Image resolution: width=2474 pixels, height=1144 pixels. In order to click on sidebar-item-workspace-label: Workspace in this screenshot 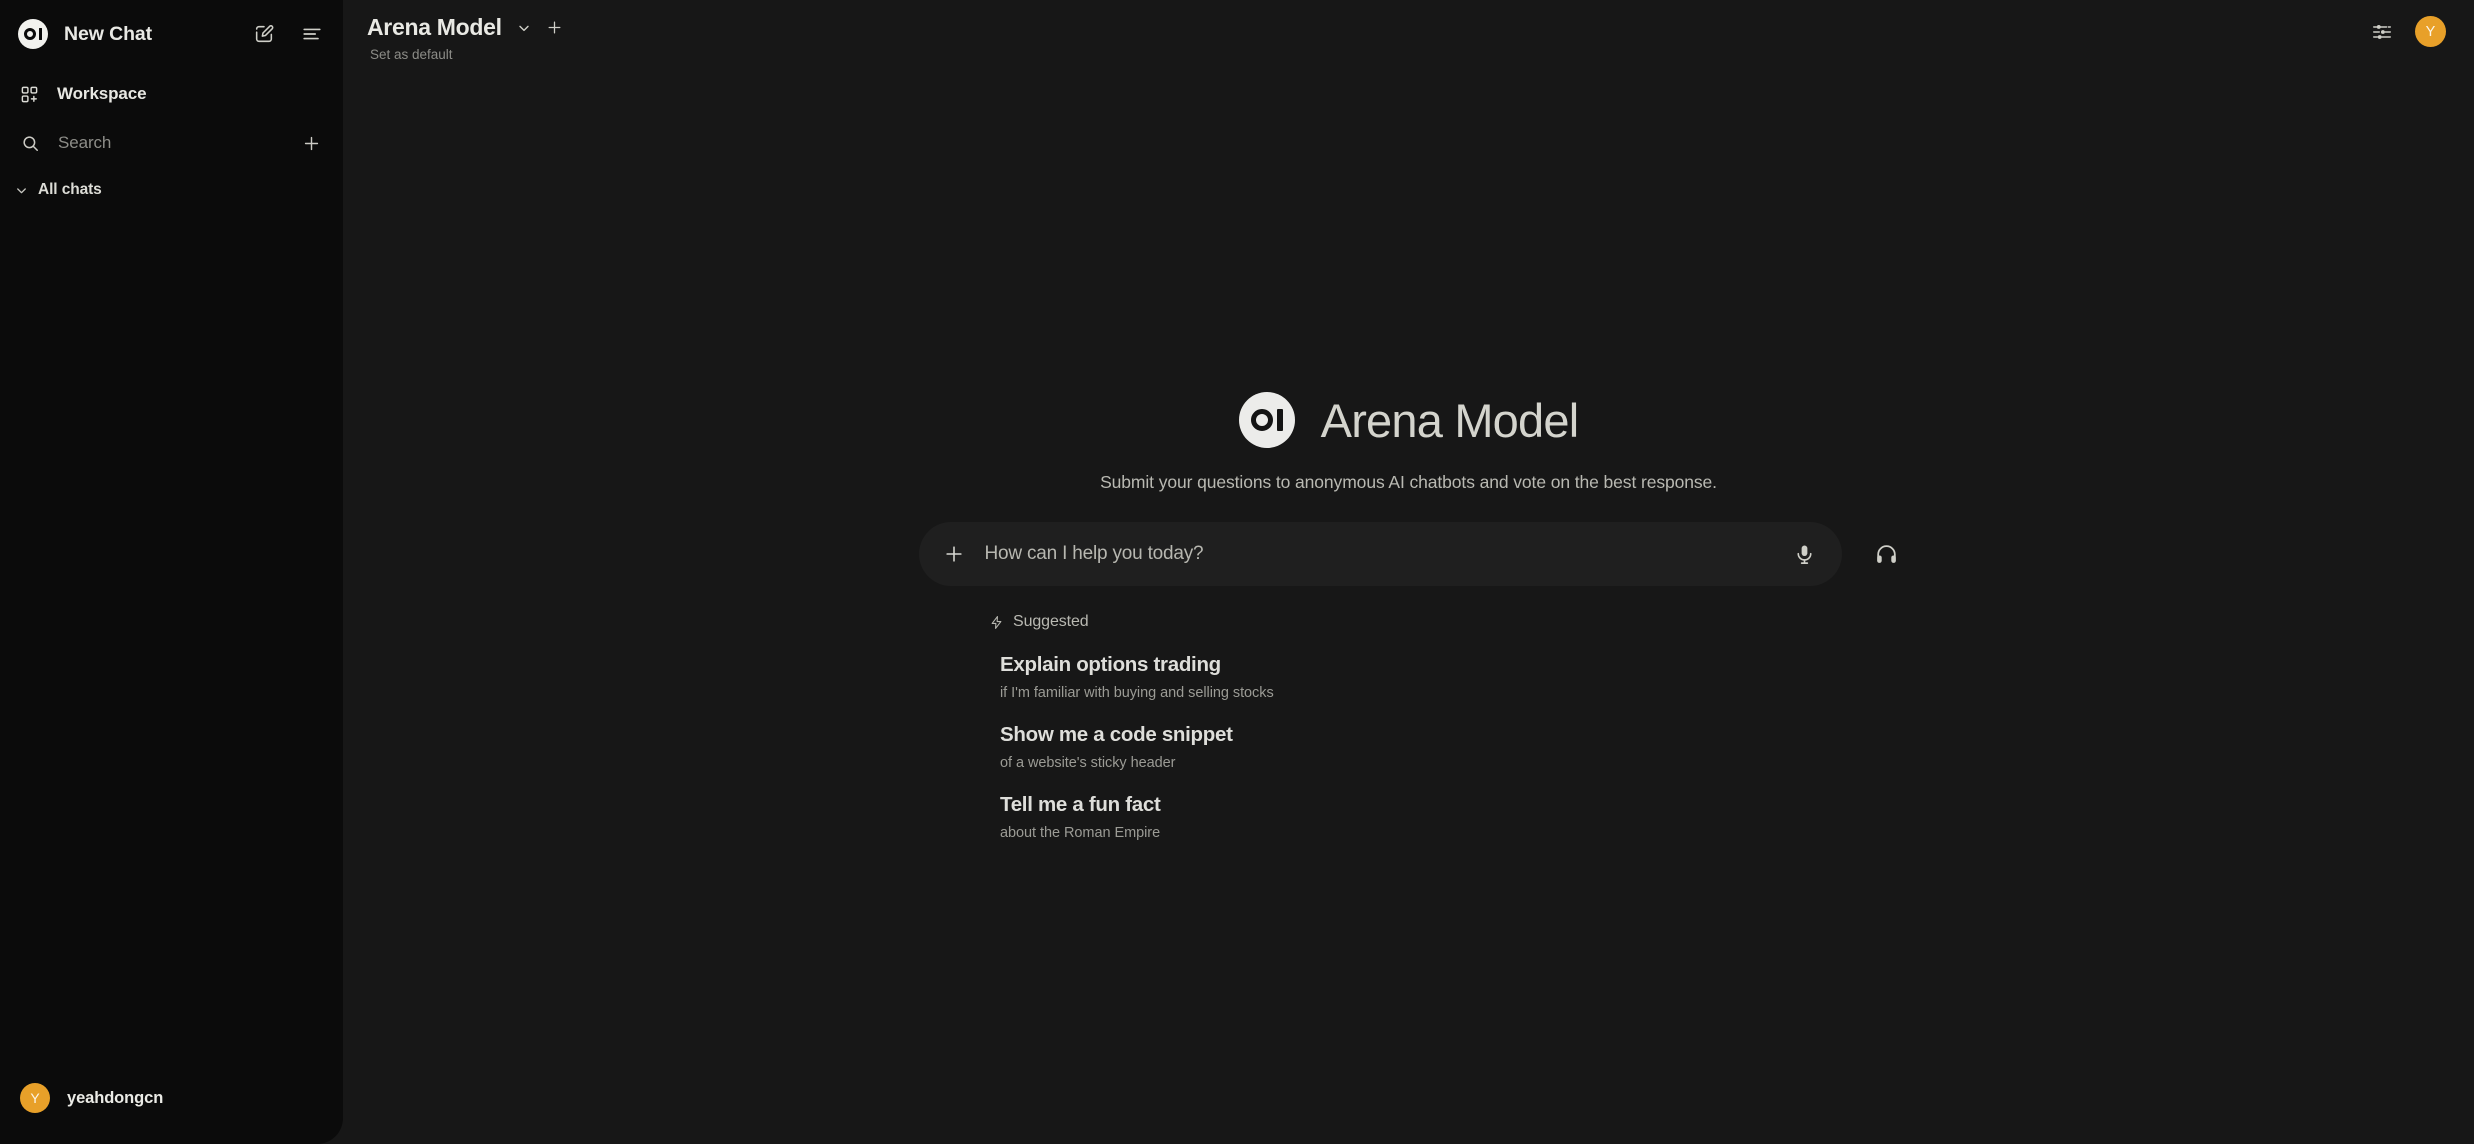, I will do `click(102, 93)`.